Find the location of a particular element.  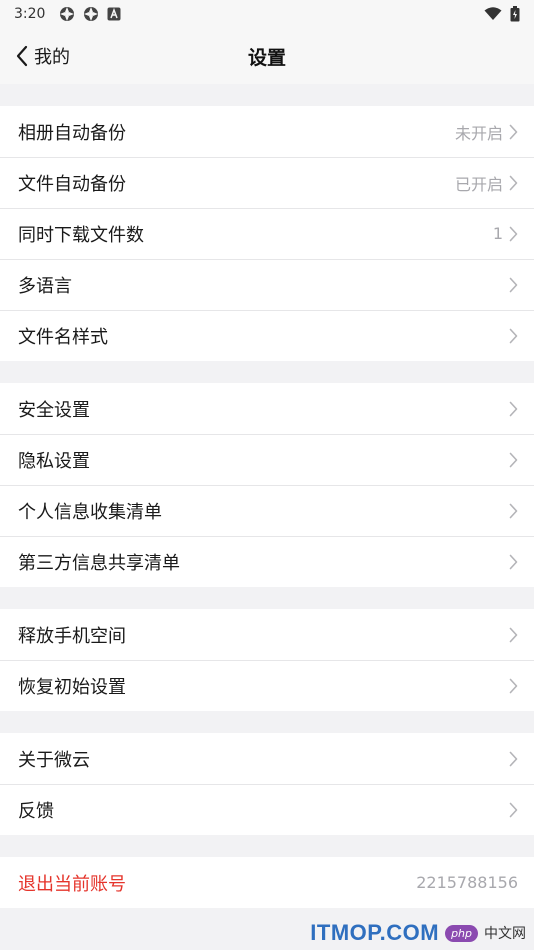

setting-label: 文件名样式 is located at coordinates (63, 337).